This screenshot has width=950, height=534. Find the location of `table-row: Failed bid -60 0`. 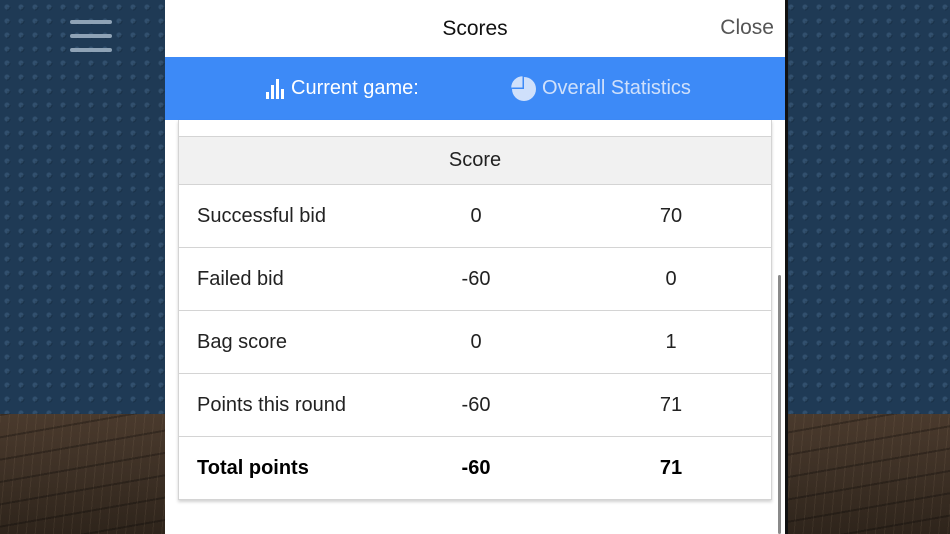

table-row: Failed bid -60 0 is located at coordinates (475, 279).